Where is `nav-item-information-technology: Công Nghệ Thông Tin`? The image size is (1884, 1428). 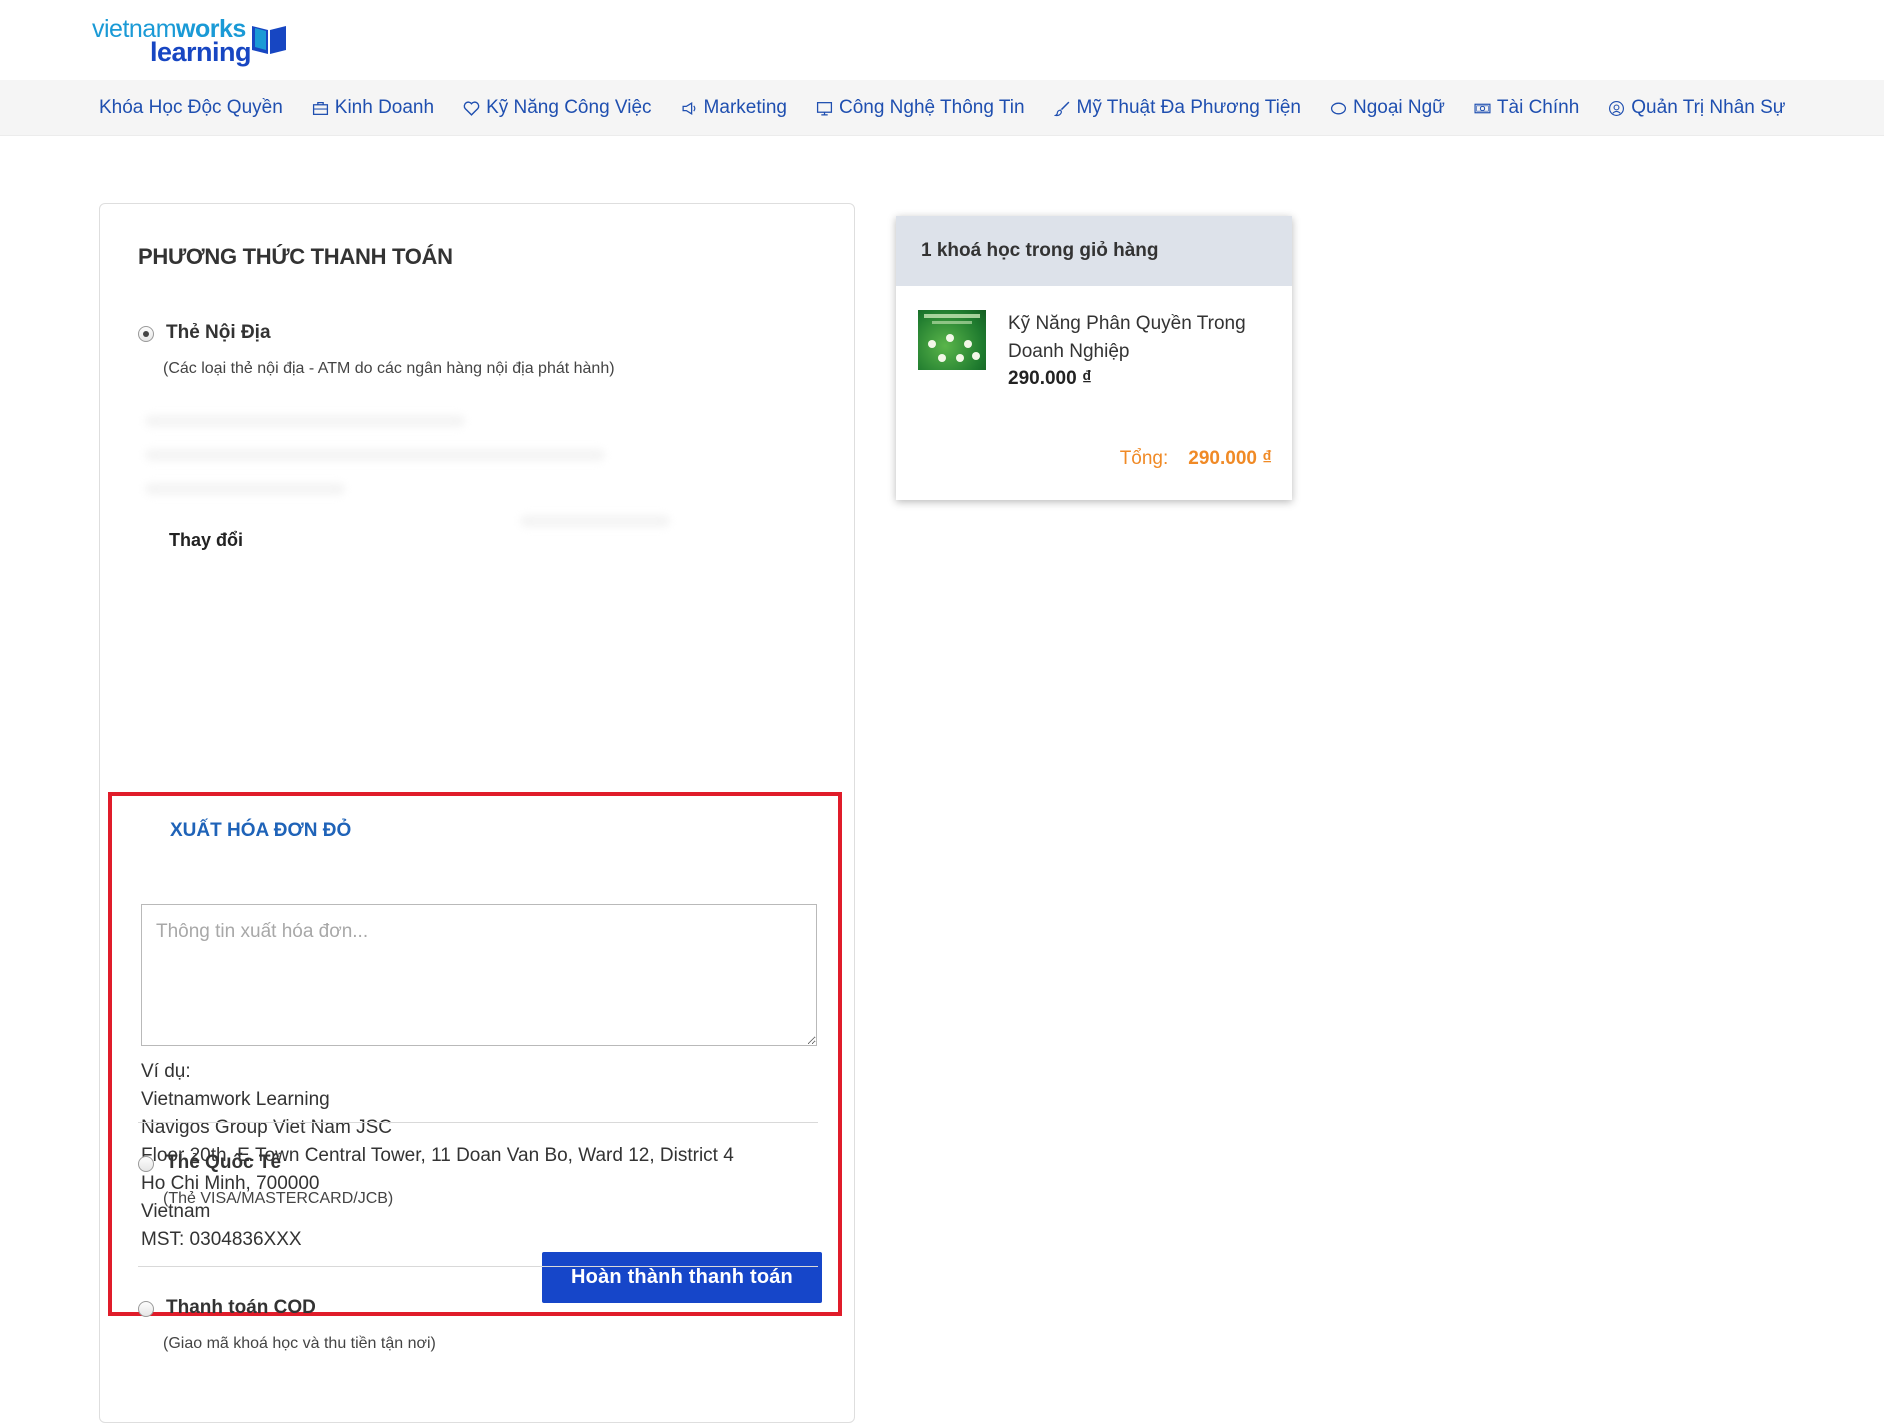 nav-item-information-technology: Công Nghệ Thông Tin is located at coordinates (920, 108).